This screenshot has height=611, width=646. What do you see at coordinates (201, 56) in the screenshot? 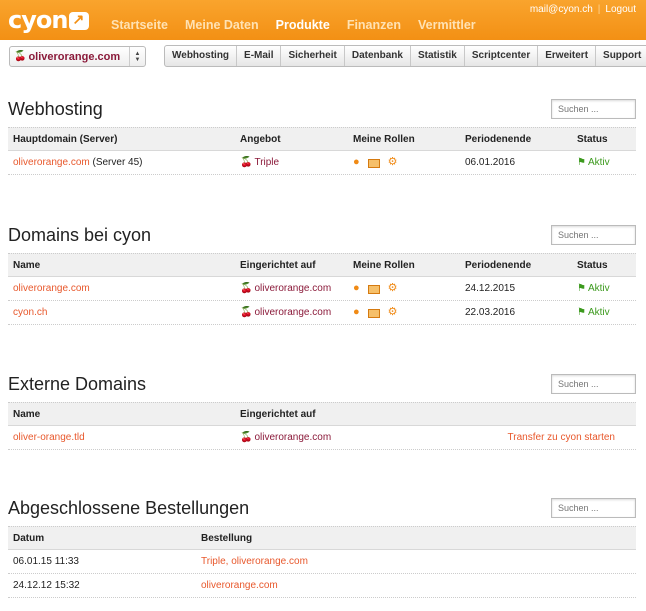
I see `tab-webhosting: Webhosting` at bounding box center [201, 56].